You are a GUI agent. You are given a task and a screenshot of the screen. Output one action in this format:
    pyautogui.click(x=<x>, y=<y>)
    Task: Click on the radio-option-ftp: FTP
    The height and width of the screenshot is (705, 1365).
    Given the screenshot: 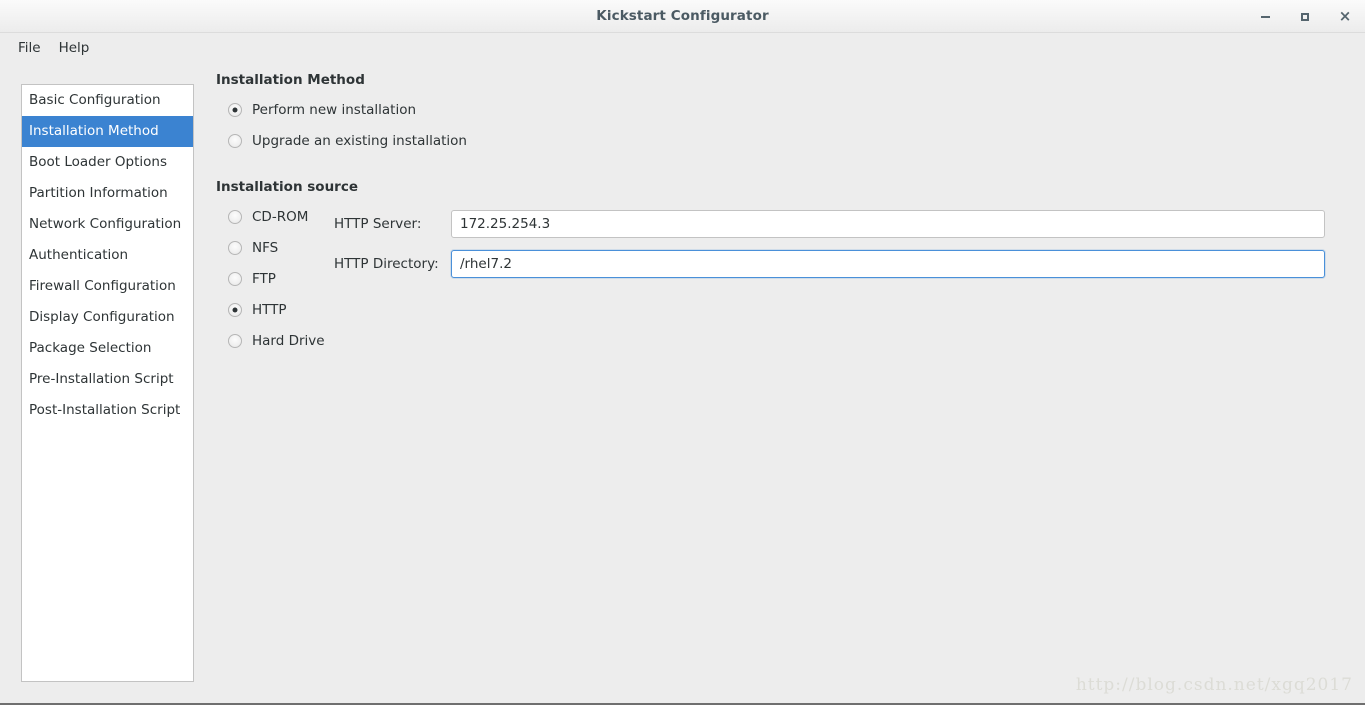 What is the action you would take?
    pyautogui.click(x=275, y=278)
    